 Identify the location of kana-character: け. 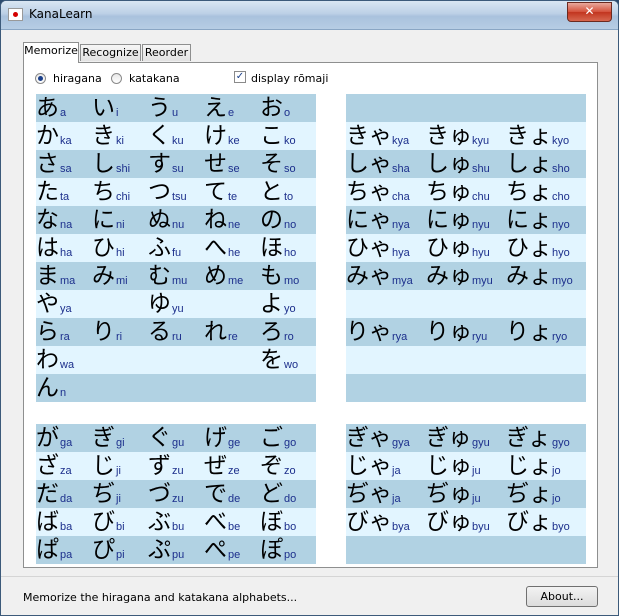
(215, 136).